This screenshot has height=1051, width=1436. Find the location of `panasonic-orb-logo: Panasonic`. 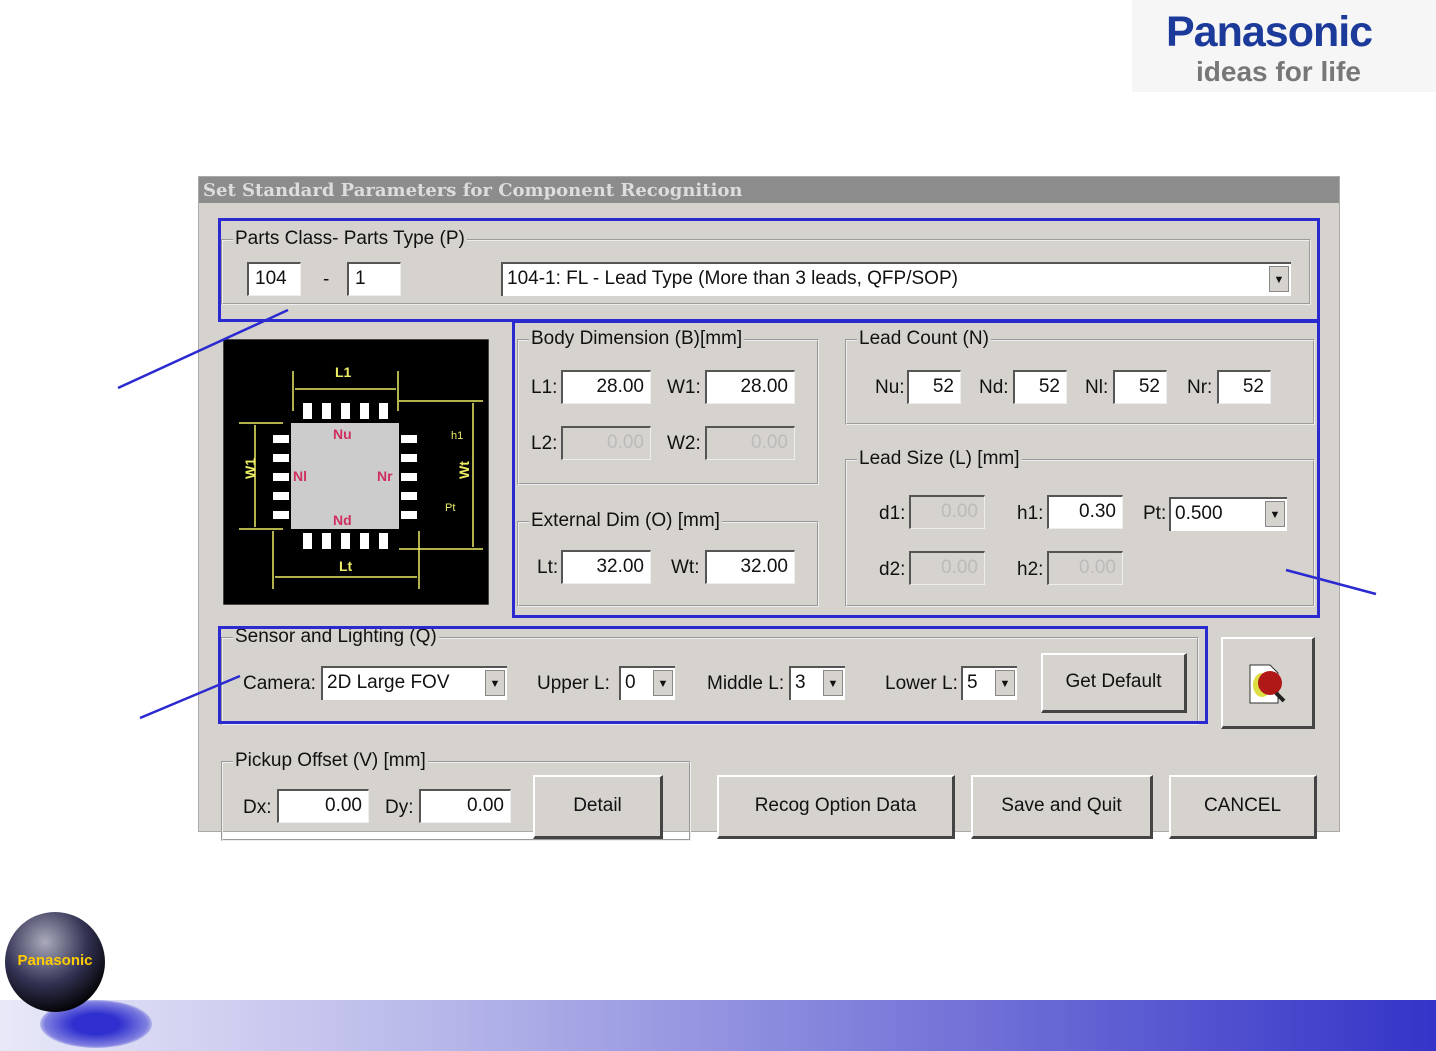

panasonic-orb-logo: Panasonic is located at coordinates (55, 962).